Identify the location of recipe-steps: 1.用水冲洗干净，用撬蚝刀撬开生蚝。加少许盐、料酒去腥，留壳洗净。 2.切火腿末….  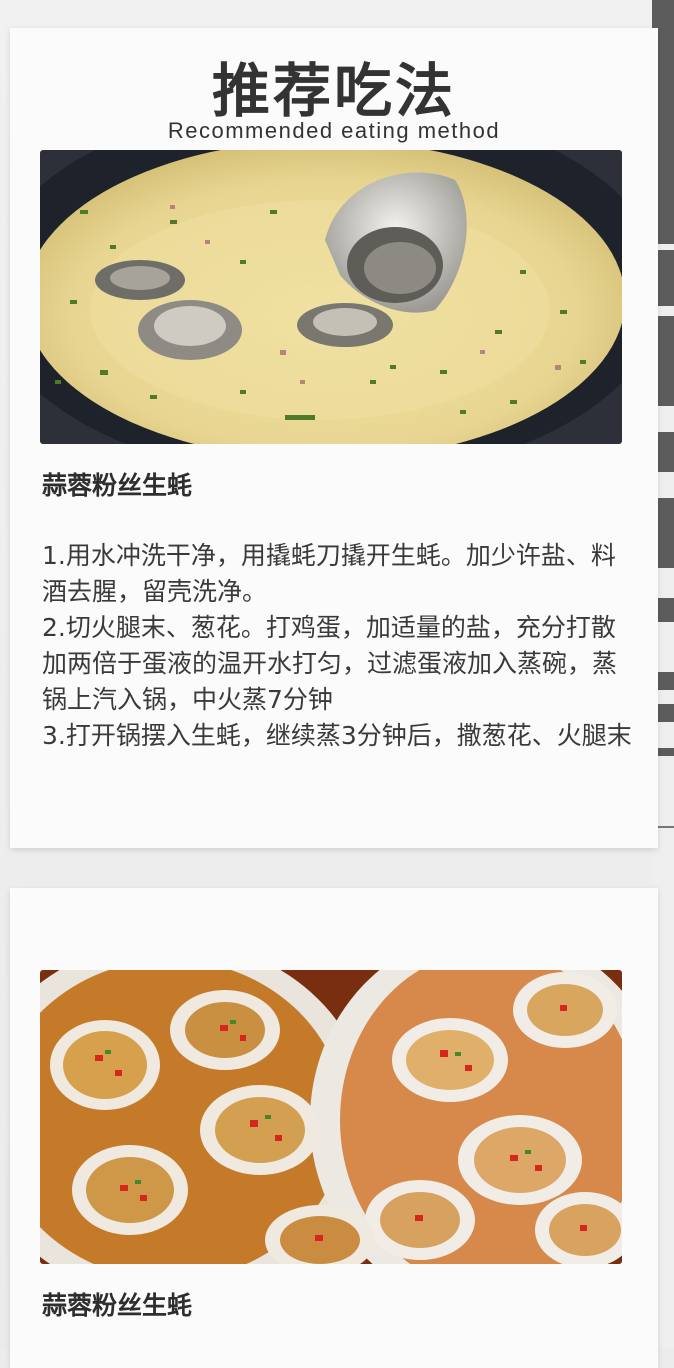
(340, 646).